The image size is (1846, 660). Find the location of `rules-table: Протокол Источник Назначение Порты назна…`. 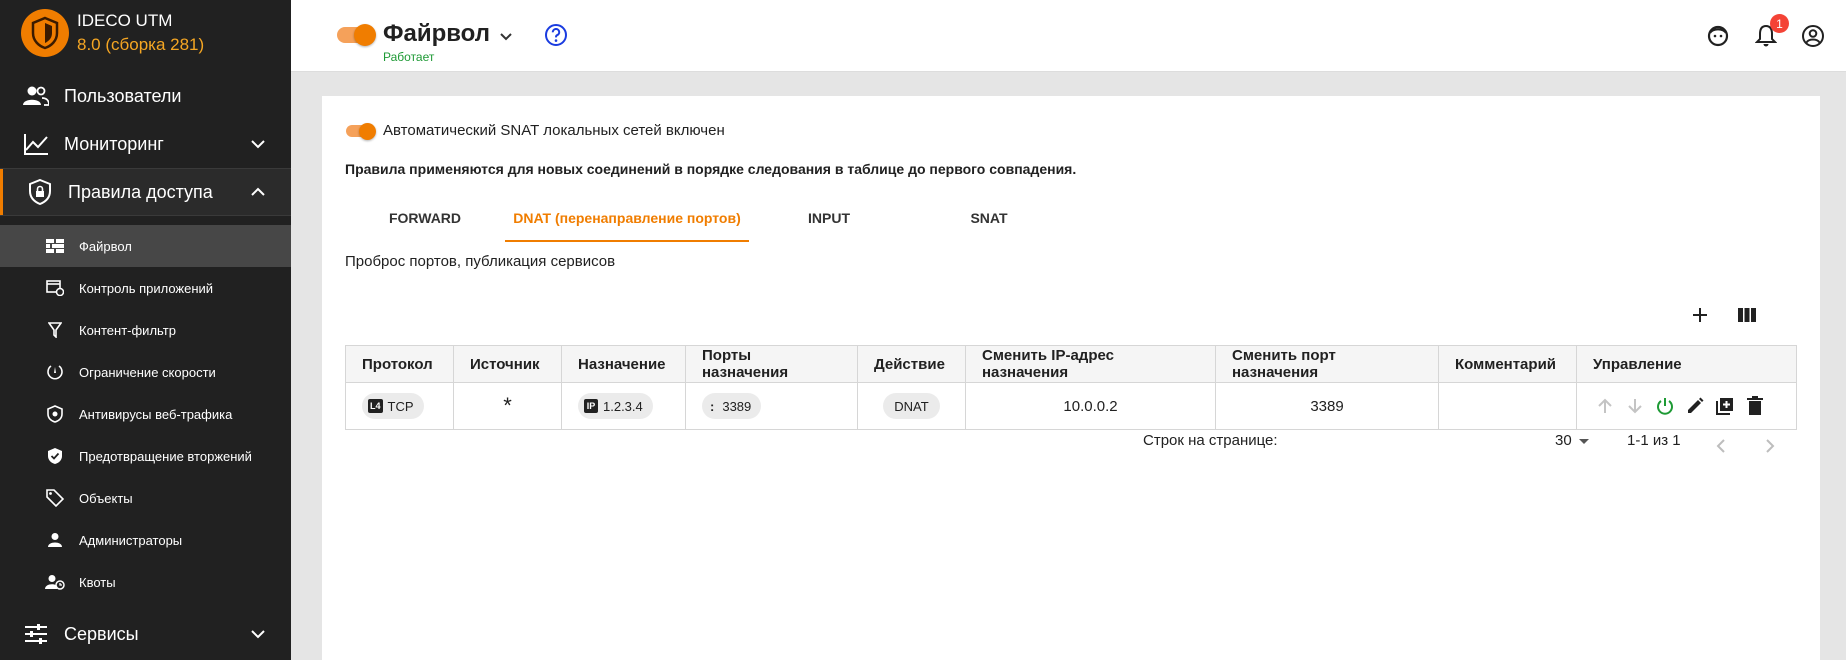

rules-table: Протокол Источник Назначение Порты назна… is located at coordinates (1071, 387).